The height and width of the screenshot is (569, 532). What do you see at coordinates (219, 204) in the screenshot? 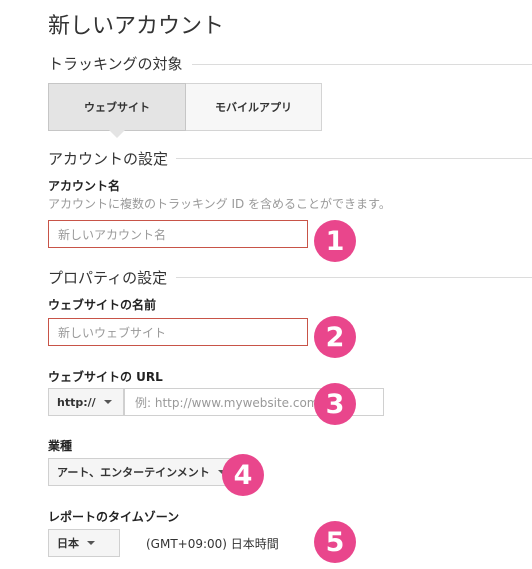
I see `account-name-help: アカウントに複数のトラッキング ID を含めることができます。` at bounding box center [219, 204].